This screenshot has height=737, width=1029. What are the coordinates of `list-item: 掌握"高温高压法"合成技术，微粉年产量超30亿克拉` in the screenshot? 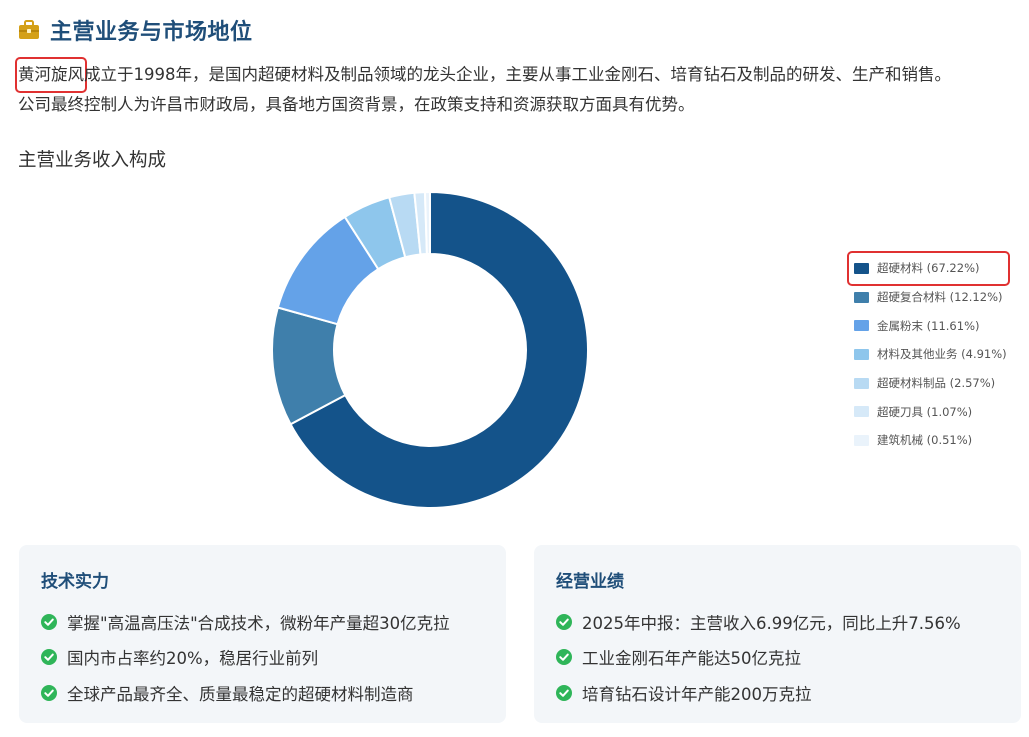 It's located at (262, 622).